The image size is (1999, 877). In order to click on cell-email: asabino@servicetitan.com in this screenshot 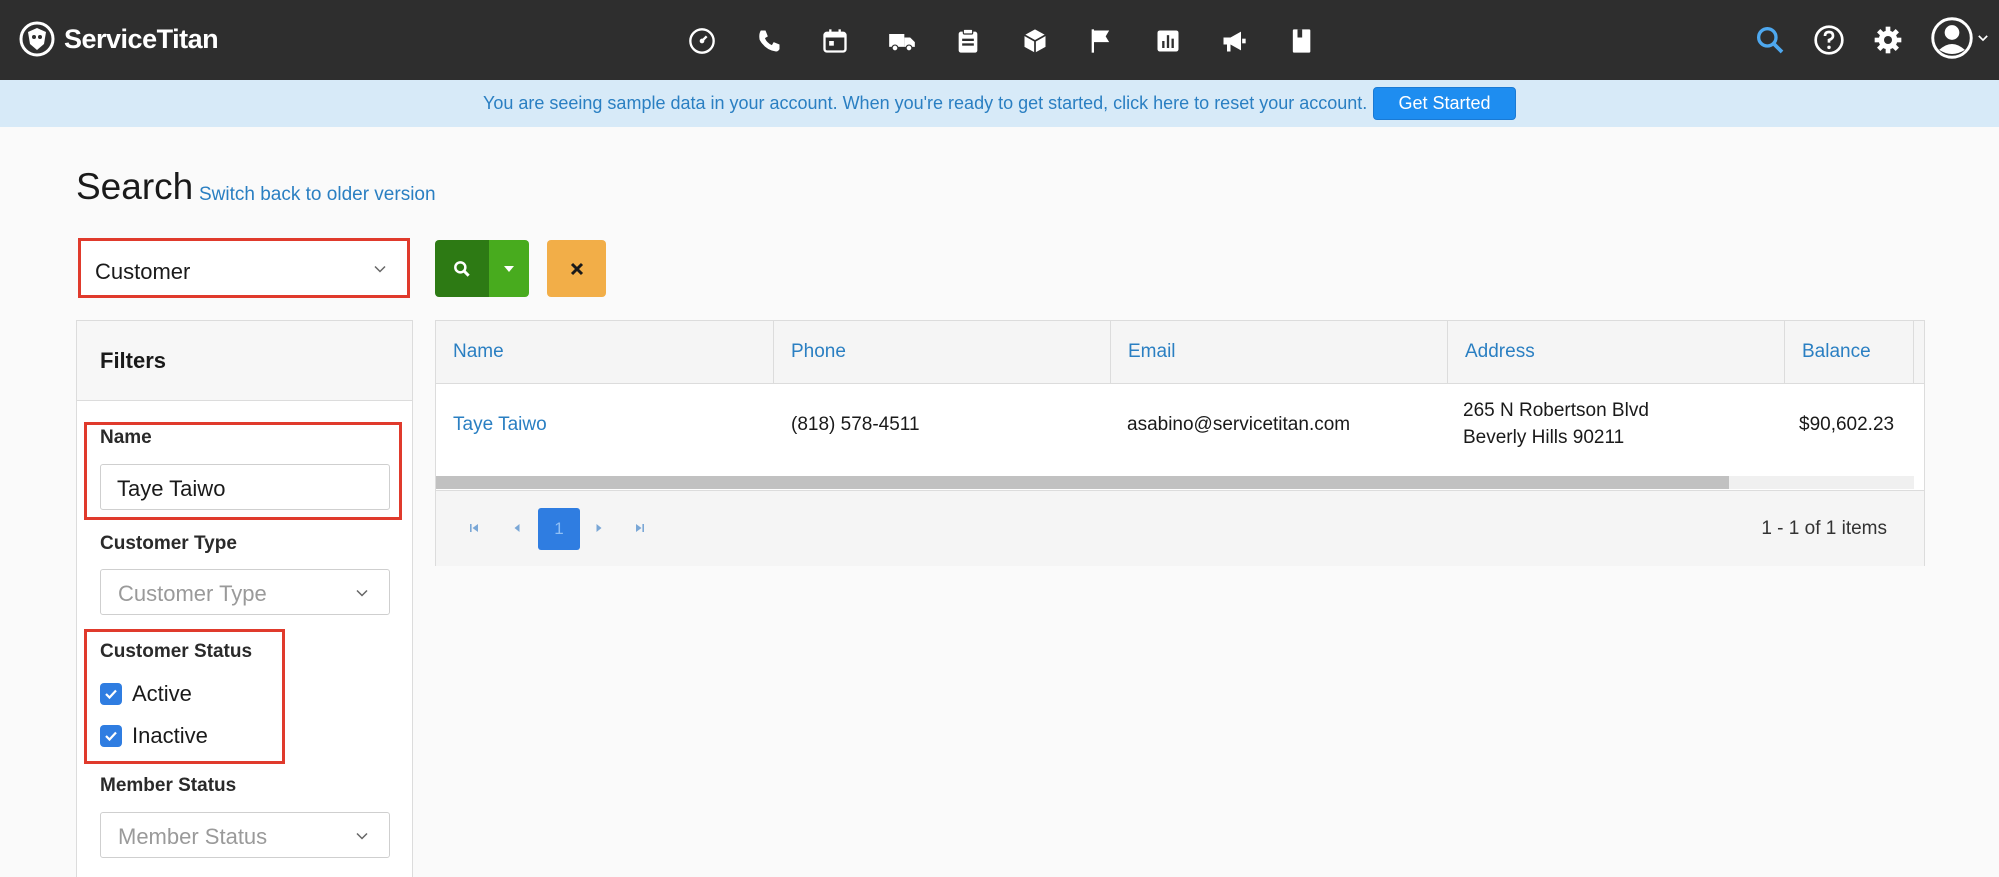, I will do `click(1239, 424)`.